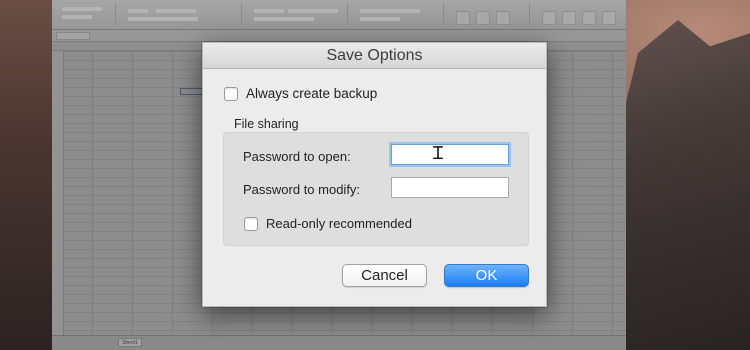 This screenshot has height=350, width=750. I want to click on ribbon-group-cells, so click(579, 14).